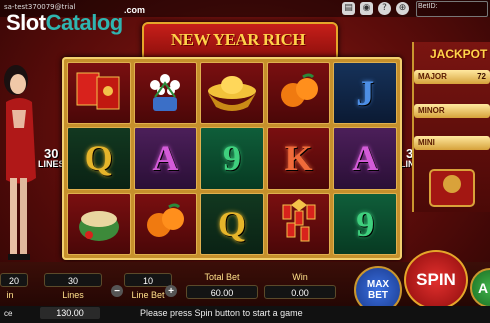 This screenshot has width=490, height=323. What do you see at coordinates (452, 77) in the screenshot?
I see `jackpot-major: MAJOR 72` at bounding box center [452, 77].